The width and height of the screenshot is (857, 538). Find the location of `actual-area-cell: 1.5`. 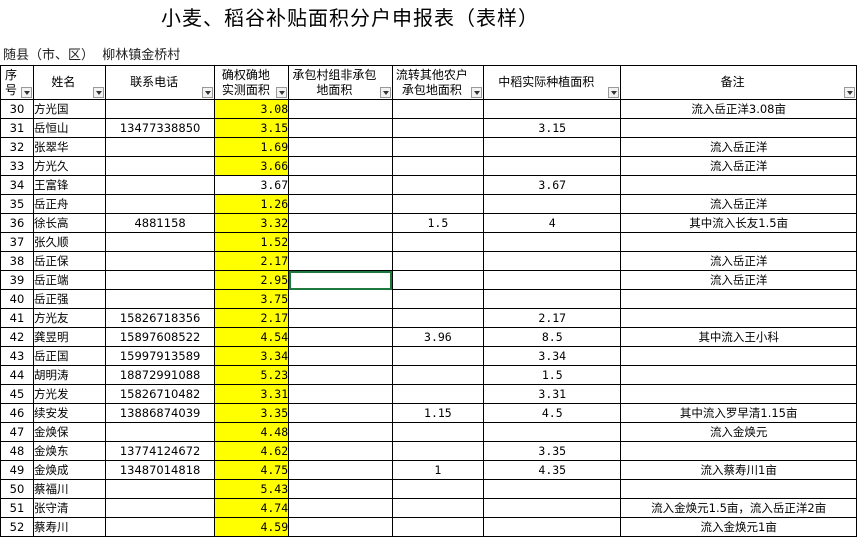

actual-area-cell: 1.5 is located at coordinates (552, 375).